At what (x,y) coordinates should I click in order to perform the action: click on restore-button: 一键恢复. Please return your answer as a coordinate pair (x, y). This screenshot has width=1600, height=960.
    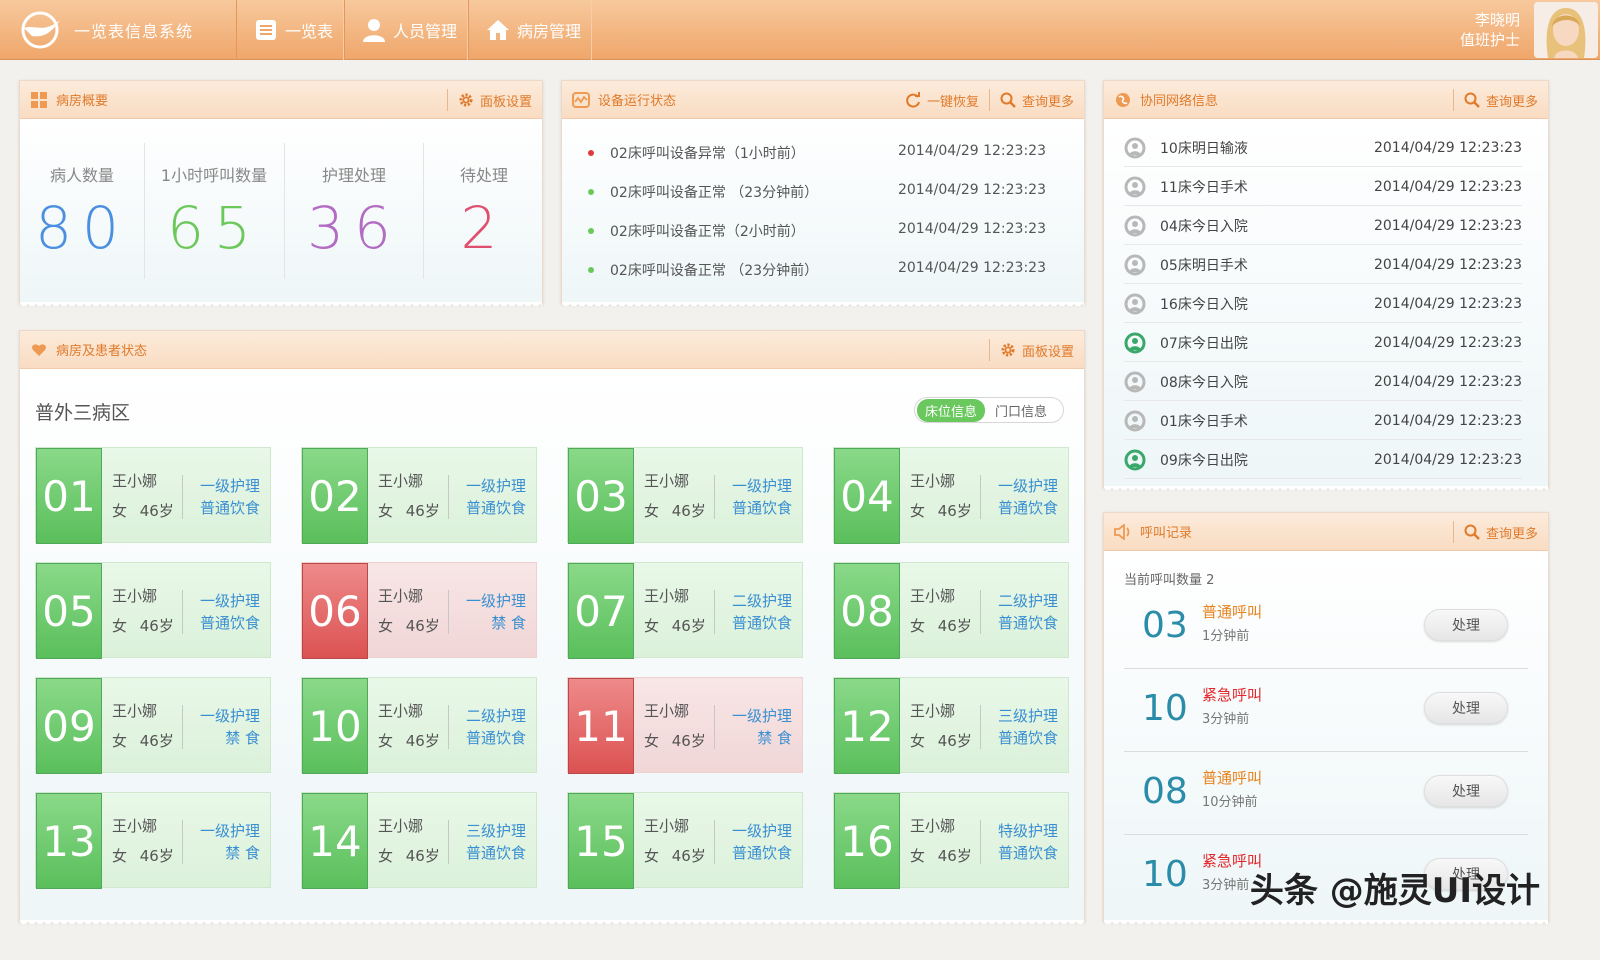
    Looking at the image, I should click on (942, 100).